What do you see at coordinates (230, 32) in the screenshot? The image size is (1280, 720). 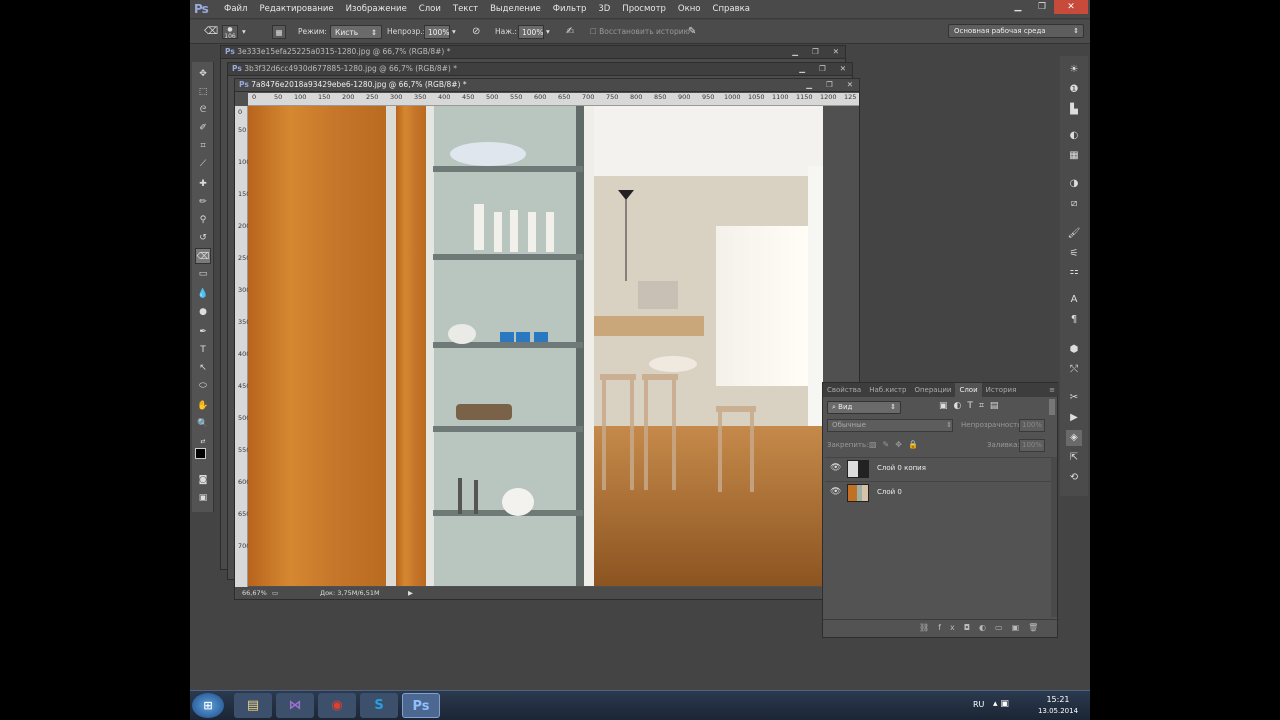 I see `brush-preset-picker: ● 106` at bounding box center [230, 32].